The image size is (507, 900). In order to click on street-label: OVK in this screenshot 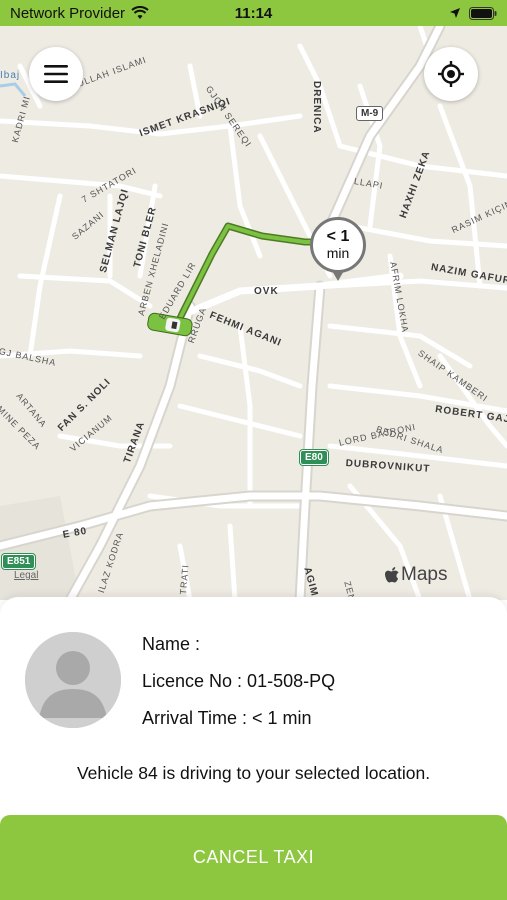, I will do `click(266, 291)`.